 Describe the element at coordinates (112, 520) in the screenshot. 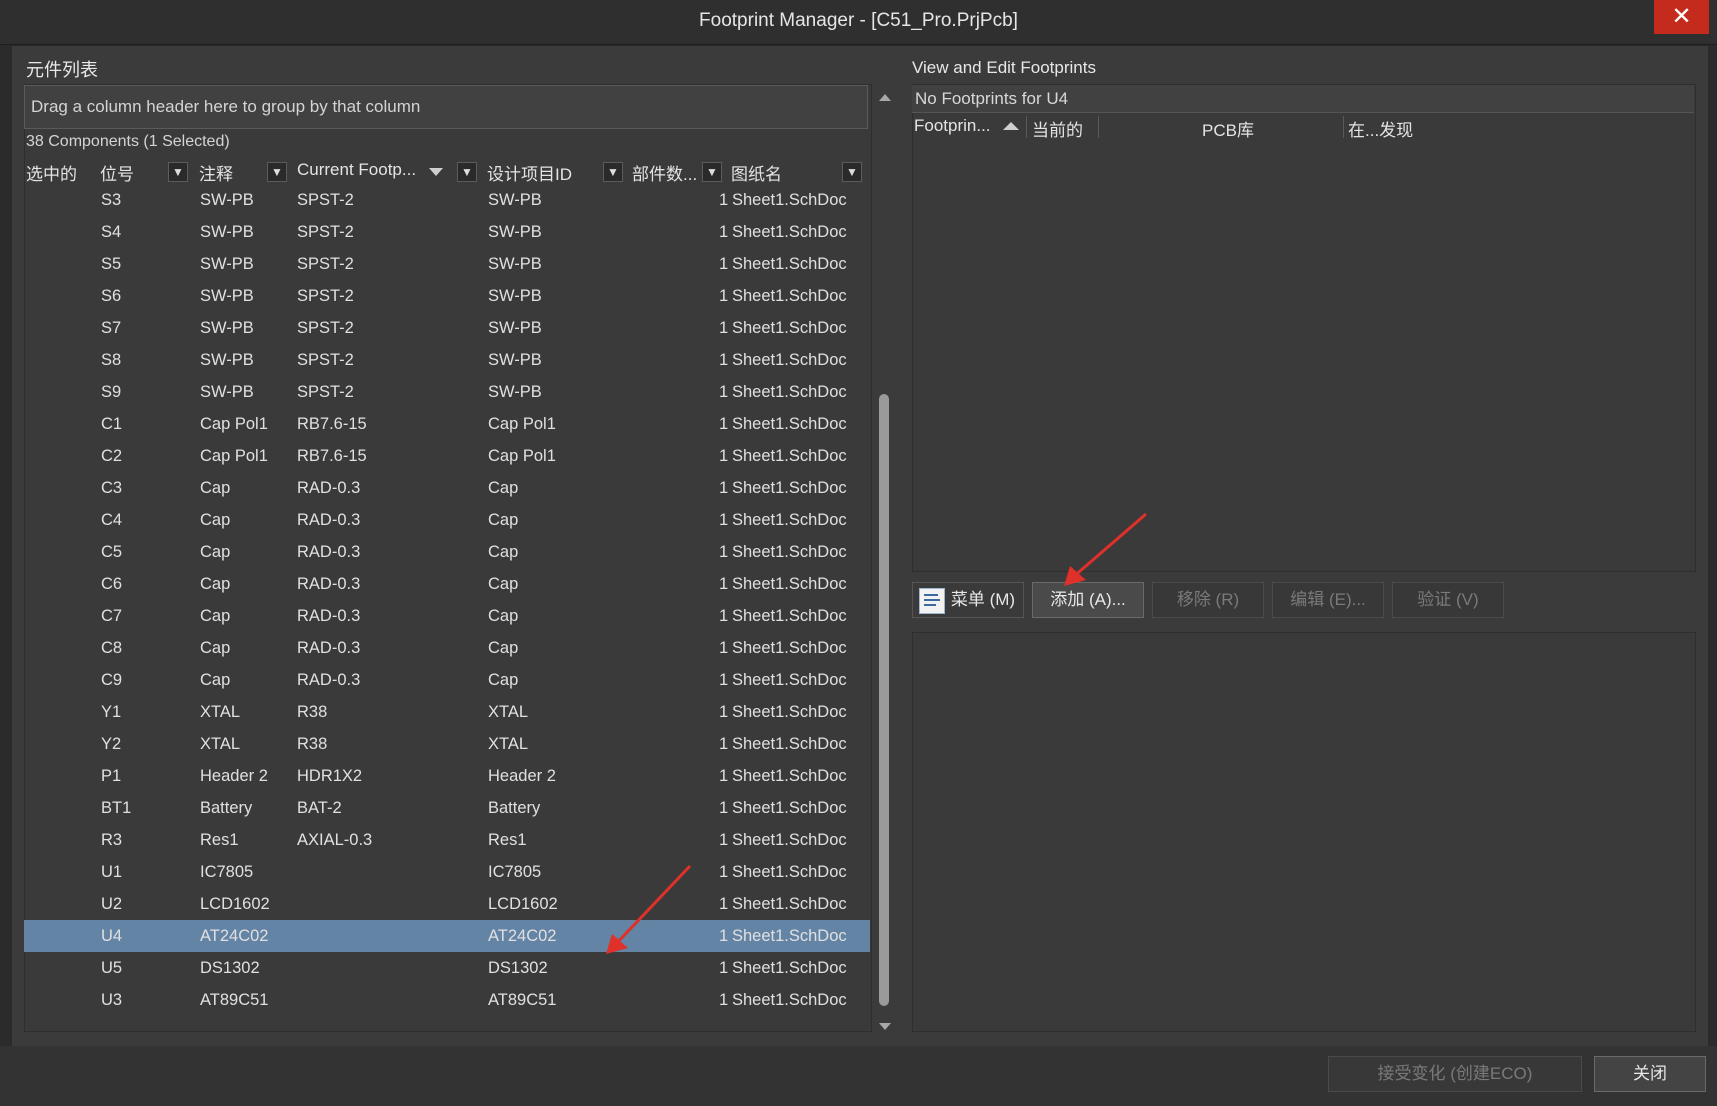

I see `cell-designator: C4` at that location.